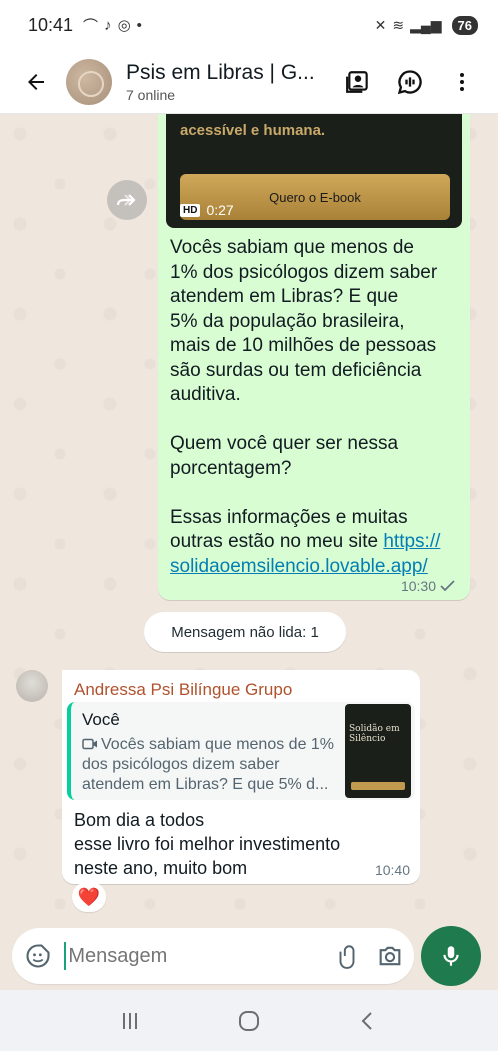 The width and height of the screenshot is (498, 1051). I want to click on outgoing-time: 10:30, so click(418, 586).